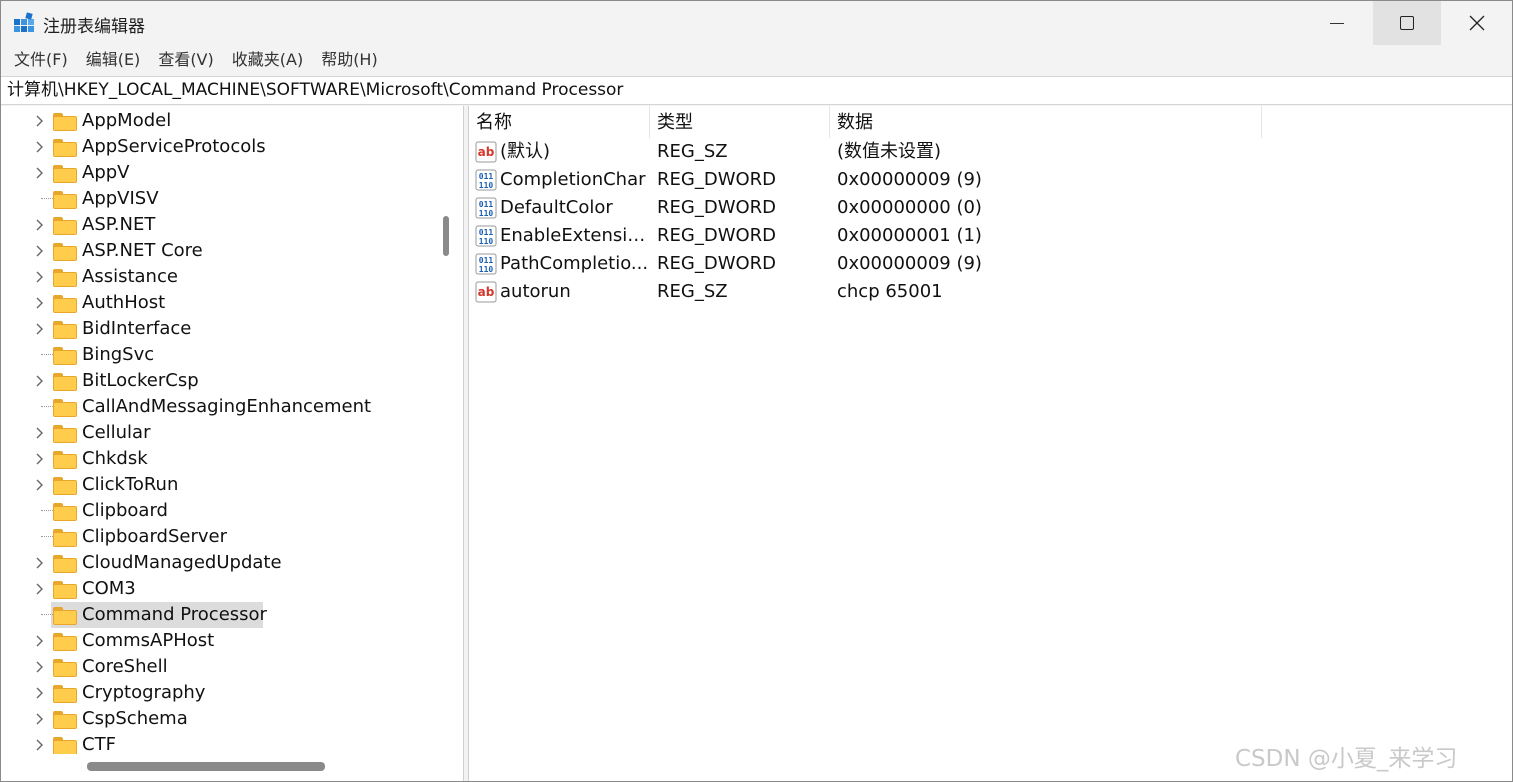 This screenshot has width=1513, height=782. Describe the element at coordinates (144, 692) in the screenshot. I see `tree-item-label: Cryptography` at that location.